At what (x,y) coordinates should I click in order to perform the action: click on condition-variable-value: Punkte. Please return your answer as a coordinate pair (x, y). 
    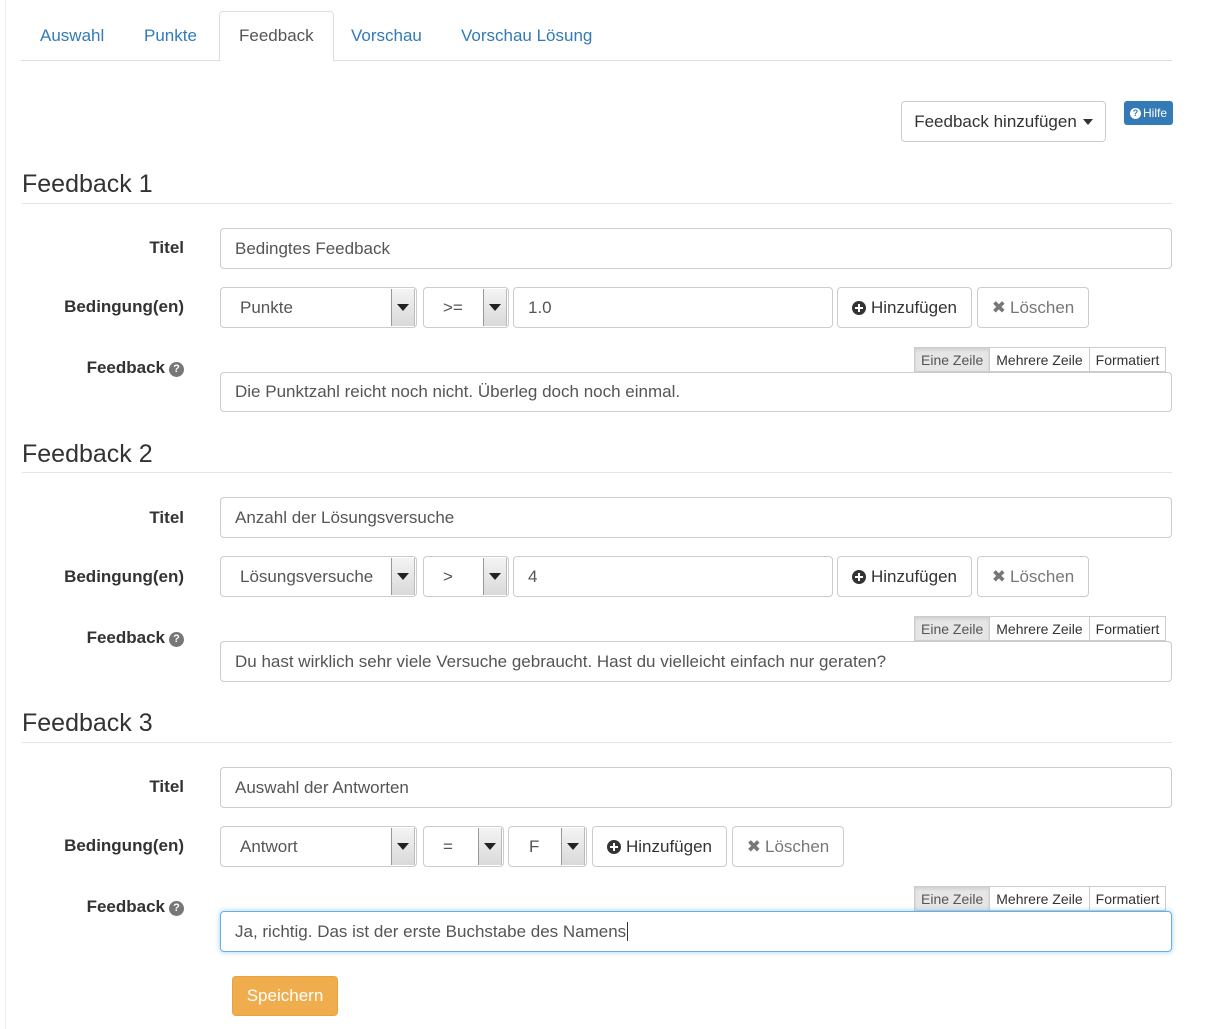
    Looking at the image, I should click on (266, 307).